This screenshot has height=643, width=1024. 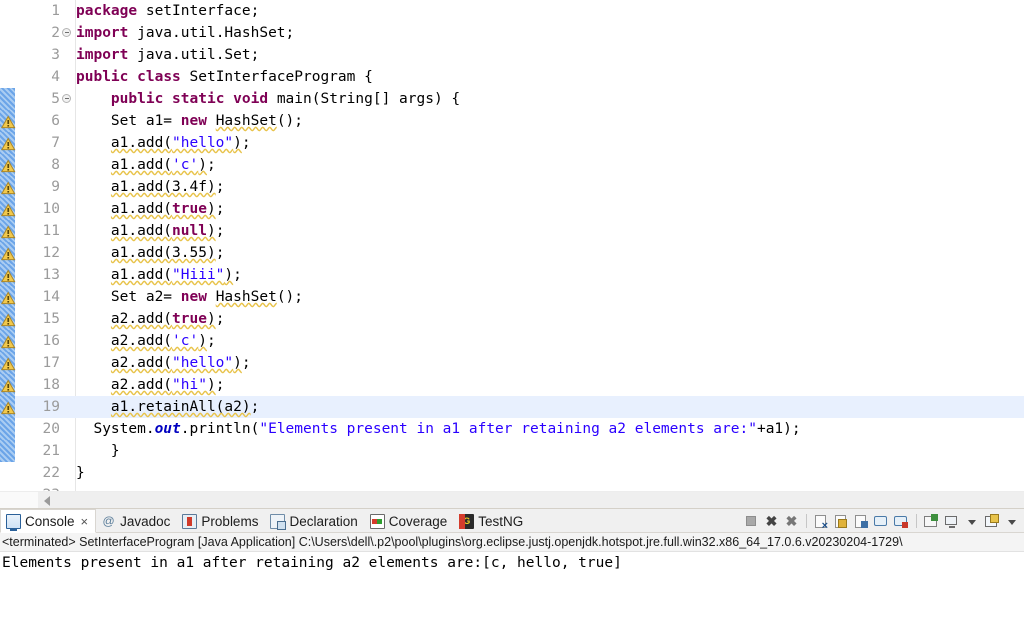 What do you see at coordinates (80, 473) in the screenshot?
I see `code-text: }` at bounding box center [80, 473].